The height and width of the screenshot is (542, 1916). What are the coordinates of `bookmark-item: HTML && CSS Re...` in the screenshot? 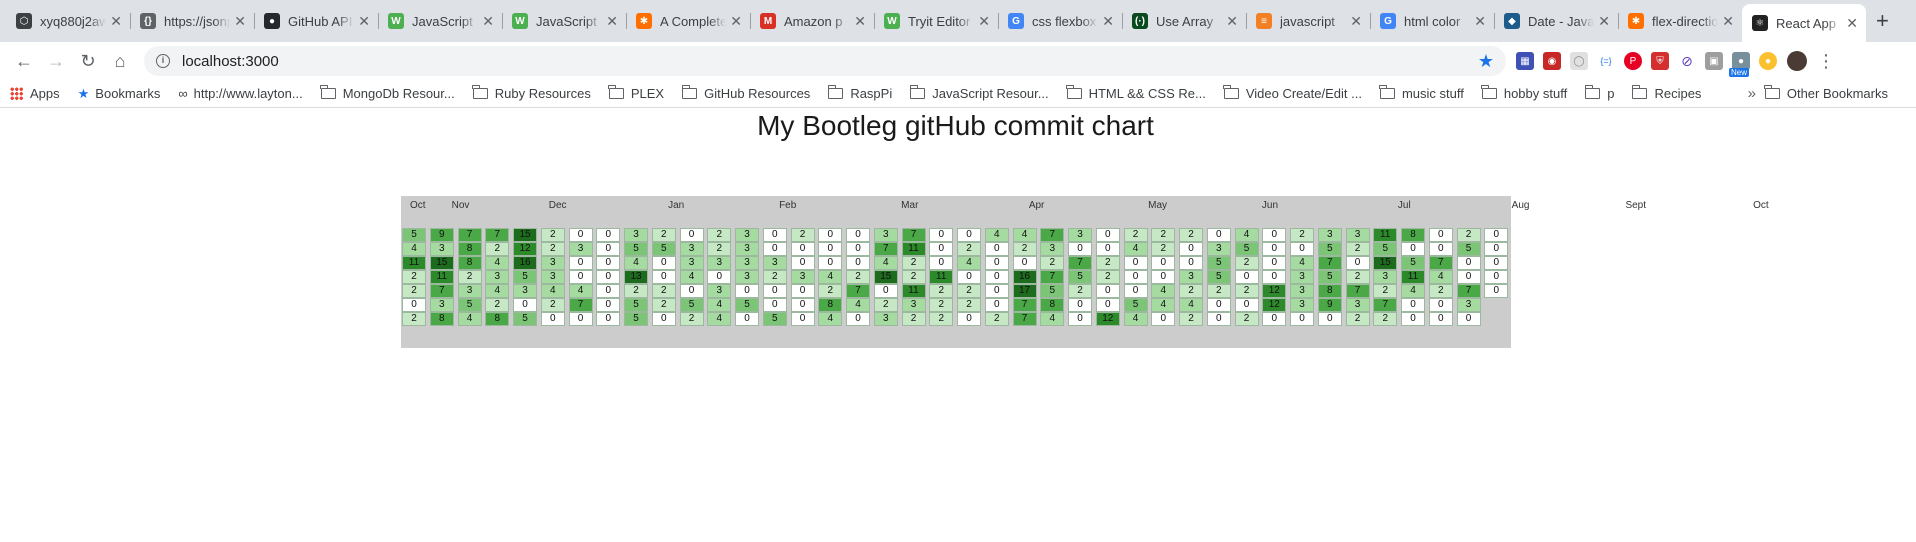 It's located at (1136, 93).